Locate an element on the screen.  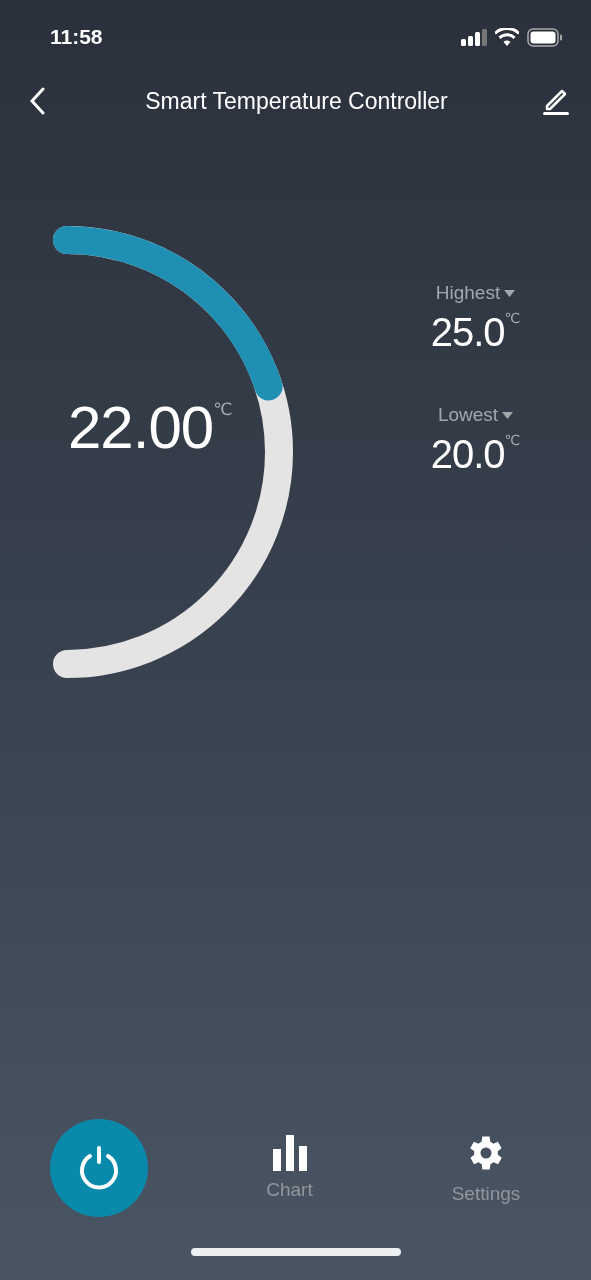
limit-value: 25.0 is located at coordinates (467, 332).